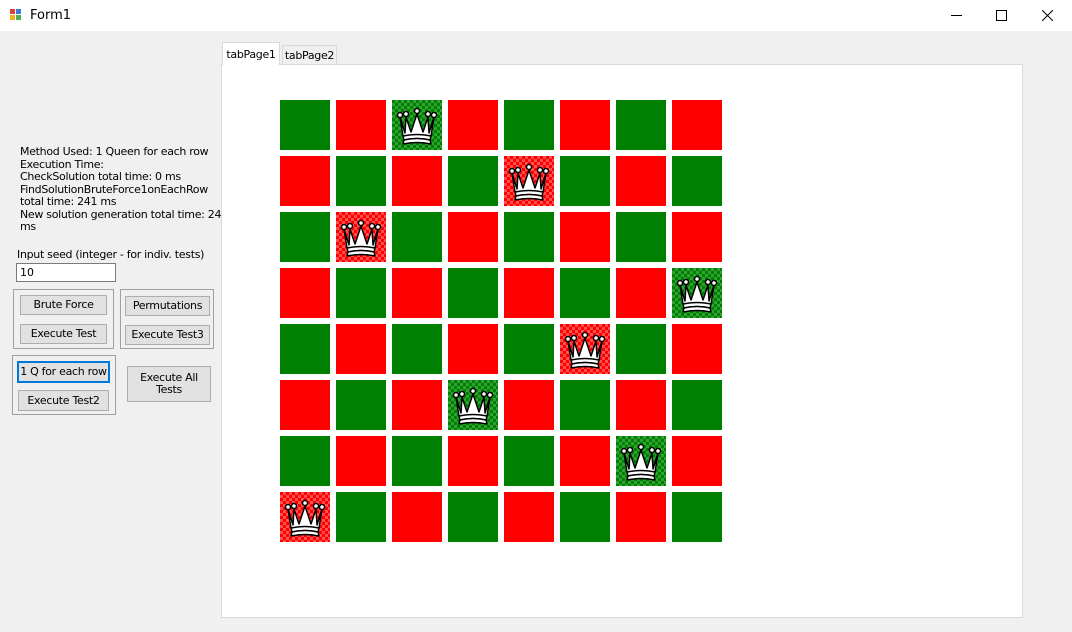 This screenshot has height=632, width=1072. I want to click on execute-test-button: Execute Test, so click(63, 334).